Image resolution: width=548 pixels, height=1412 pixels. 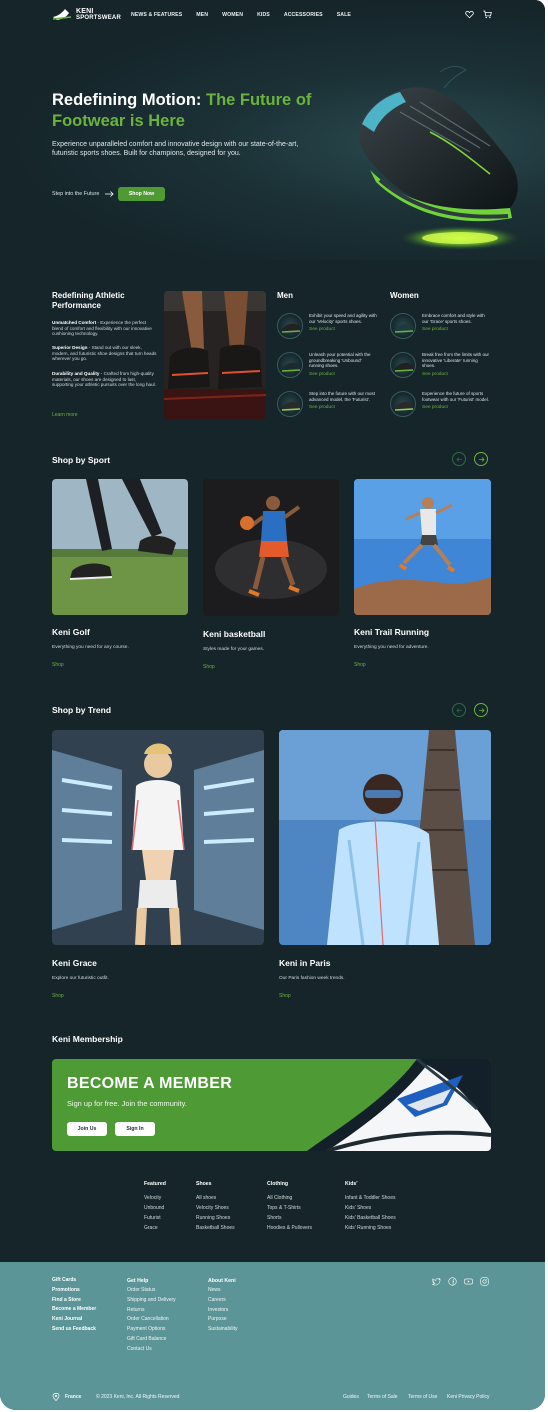 I want to click on facebook-icon, so click(x=452, y=1281).